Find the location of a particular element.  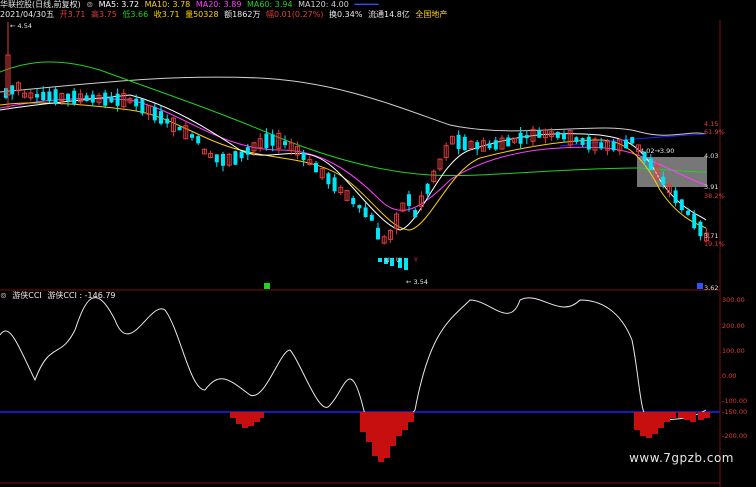

price-axis-label: 4.03 is located at coordinates (711, 156).